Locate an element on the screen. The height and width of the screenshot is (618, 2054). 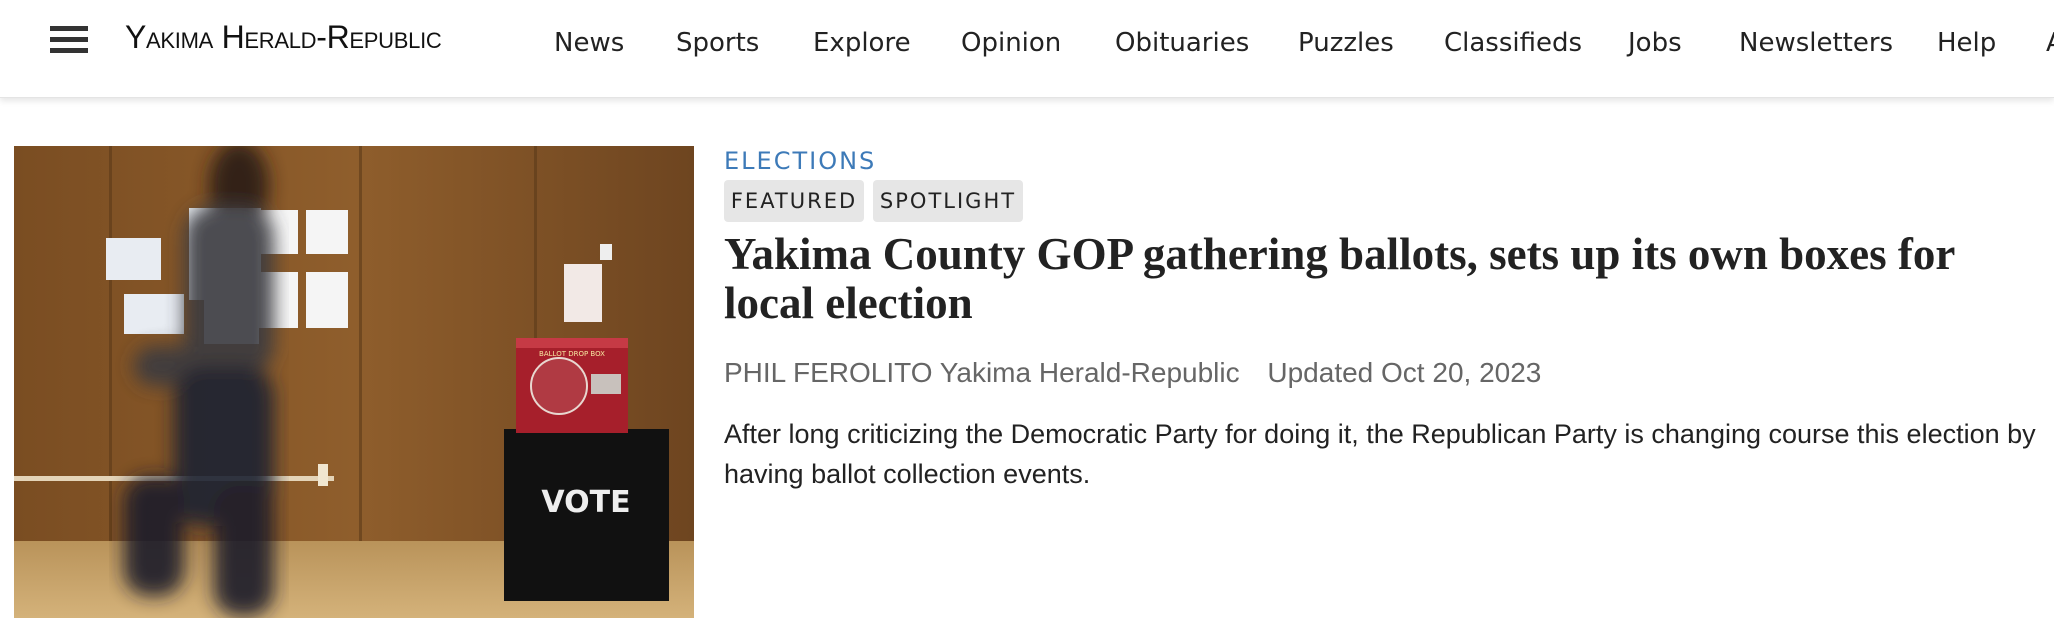
section-label-elections: ELECTIONS is located at coordinates (800, 161).